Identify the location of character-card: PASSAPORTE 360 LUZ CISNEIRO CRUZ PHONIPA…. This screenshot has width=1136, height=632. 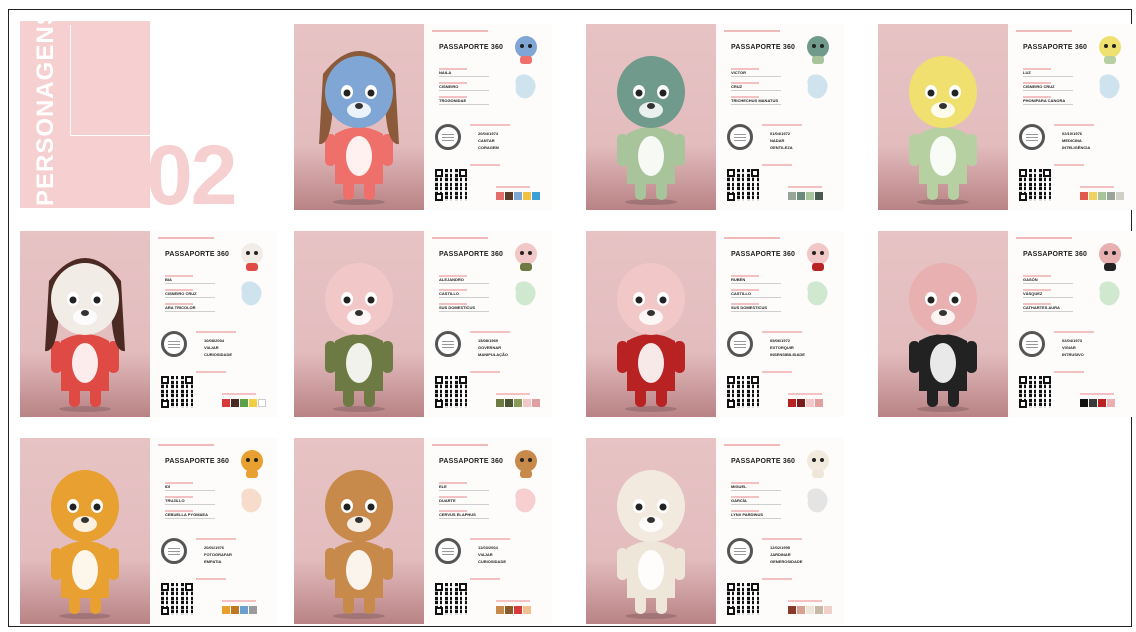
(1007, 117).